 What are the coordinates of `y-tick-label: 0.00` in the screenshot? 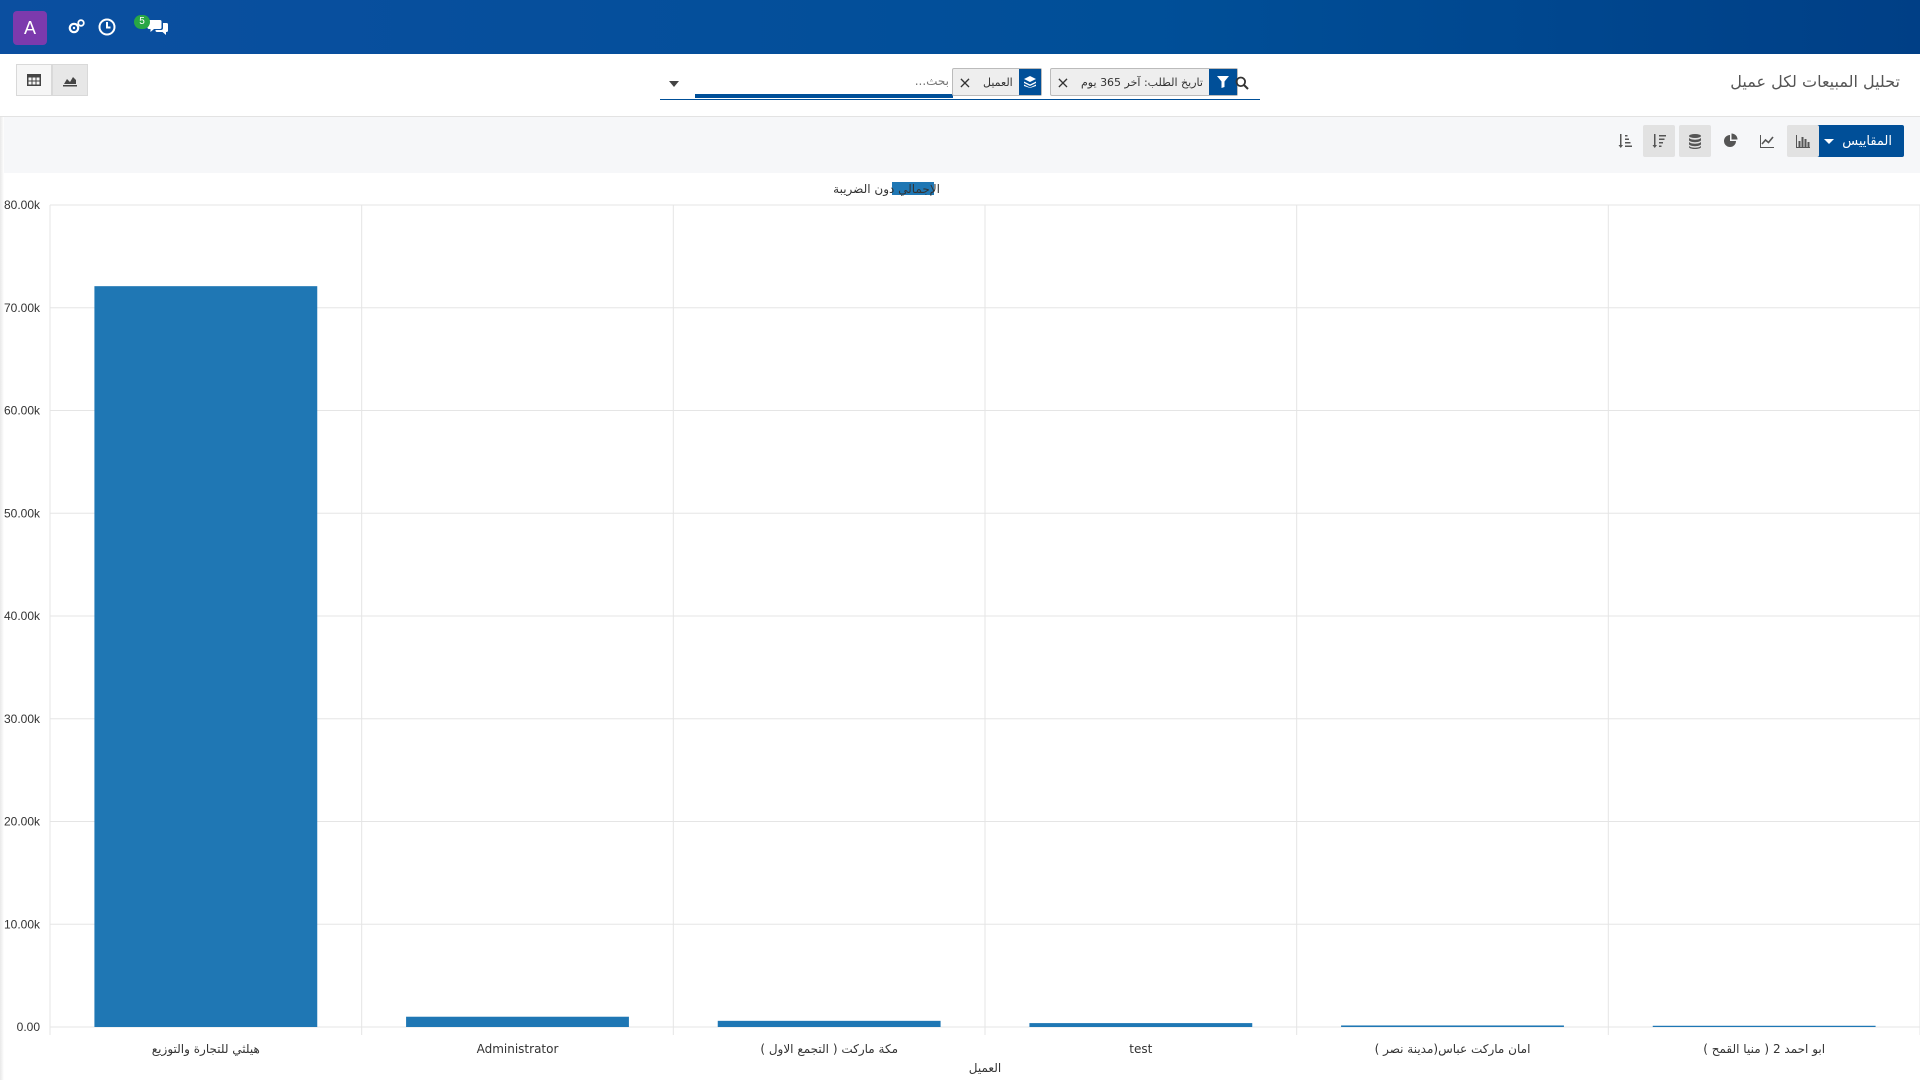 It's located at (29, 1027).